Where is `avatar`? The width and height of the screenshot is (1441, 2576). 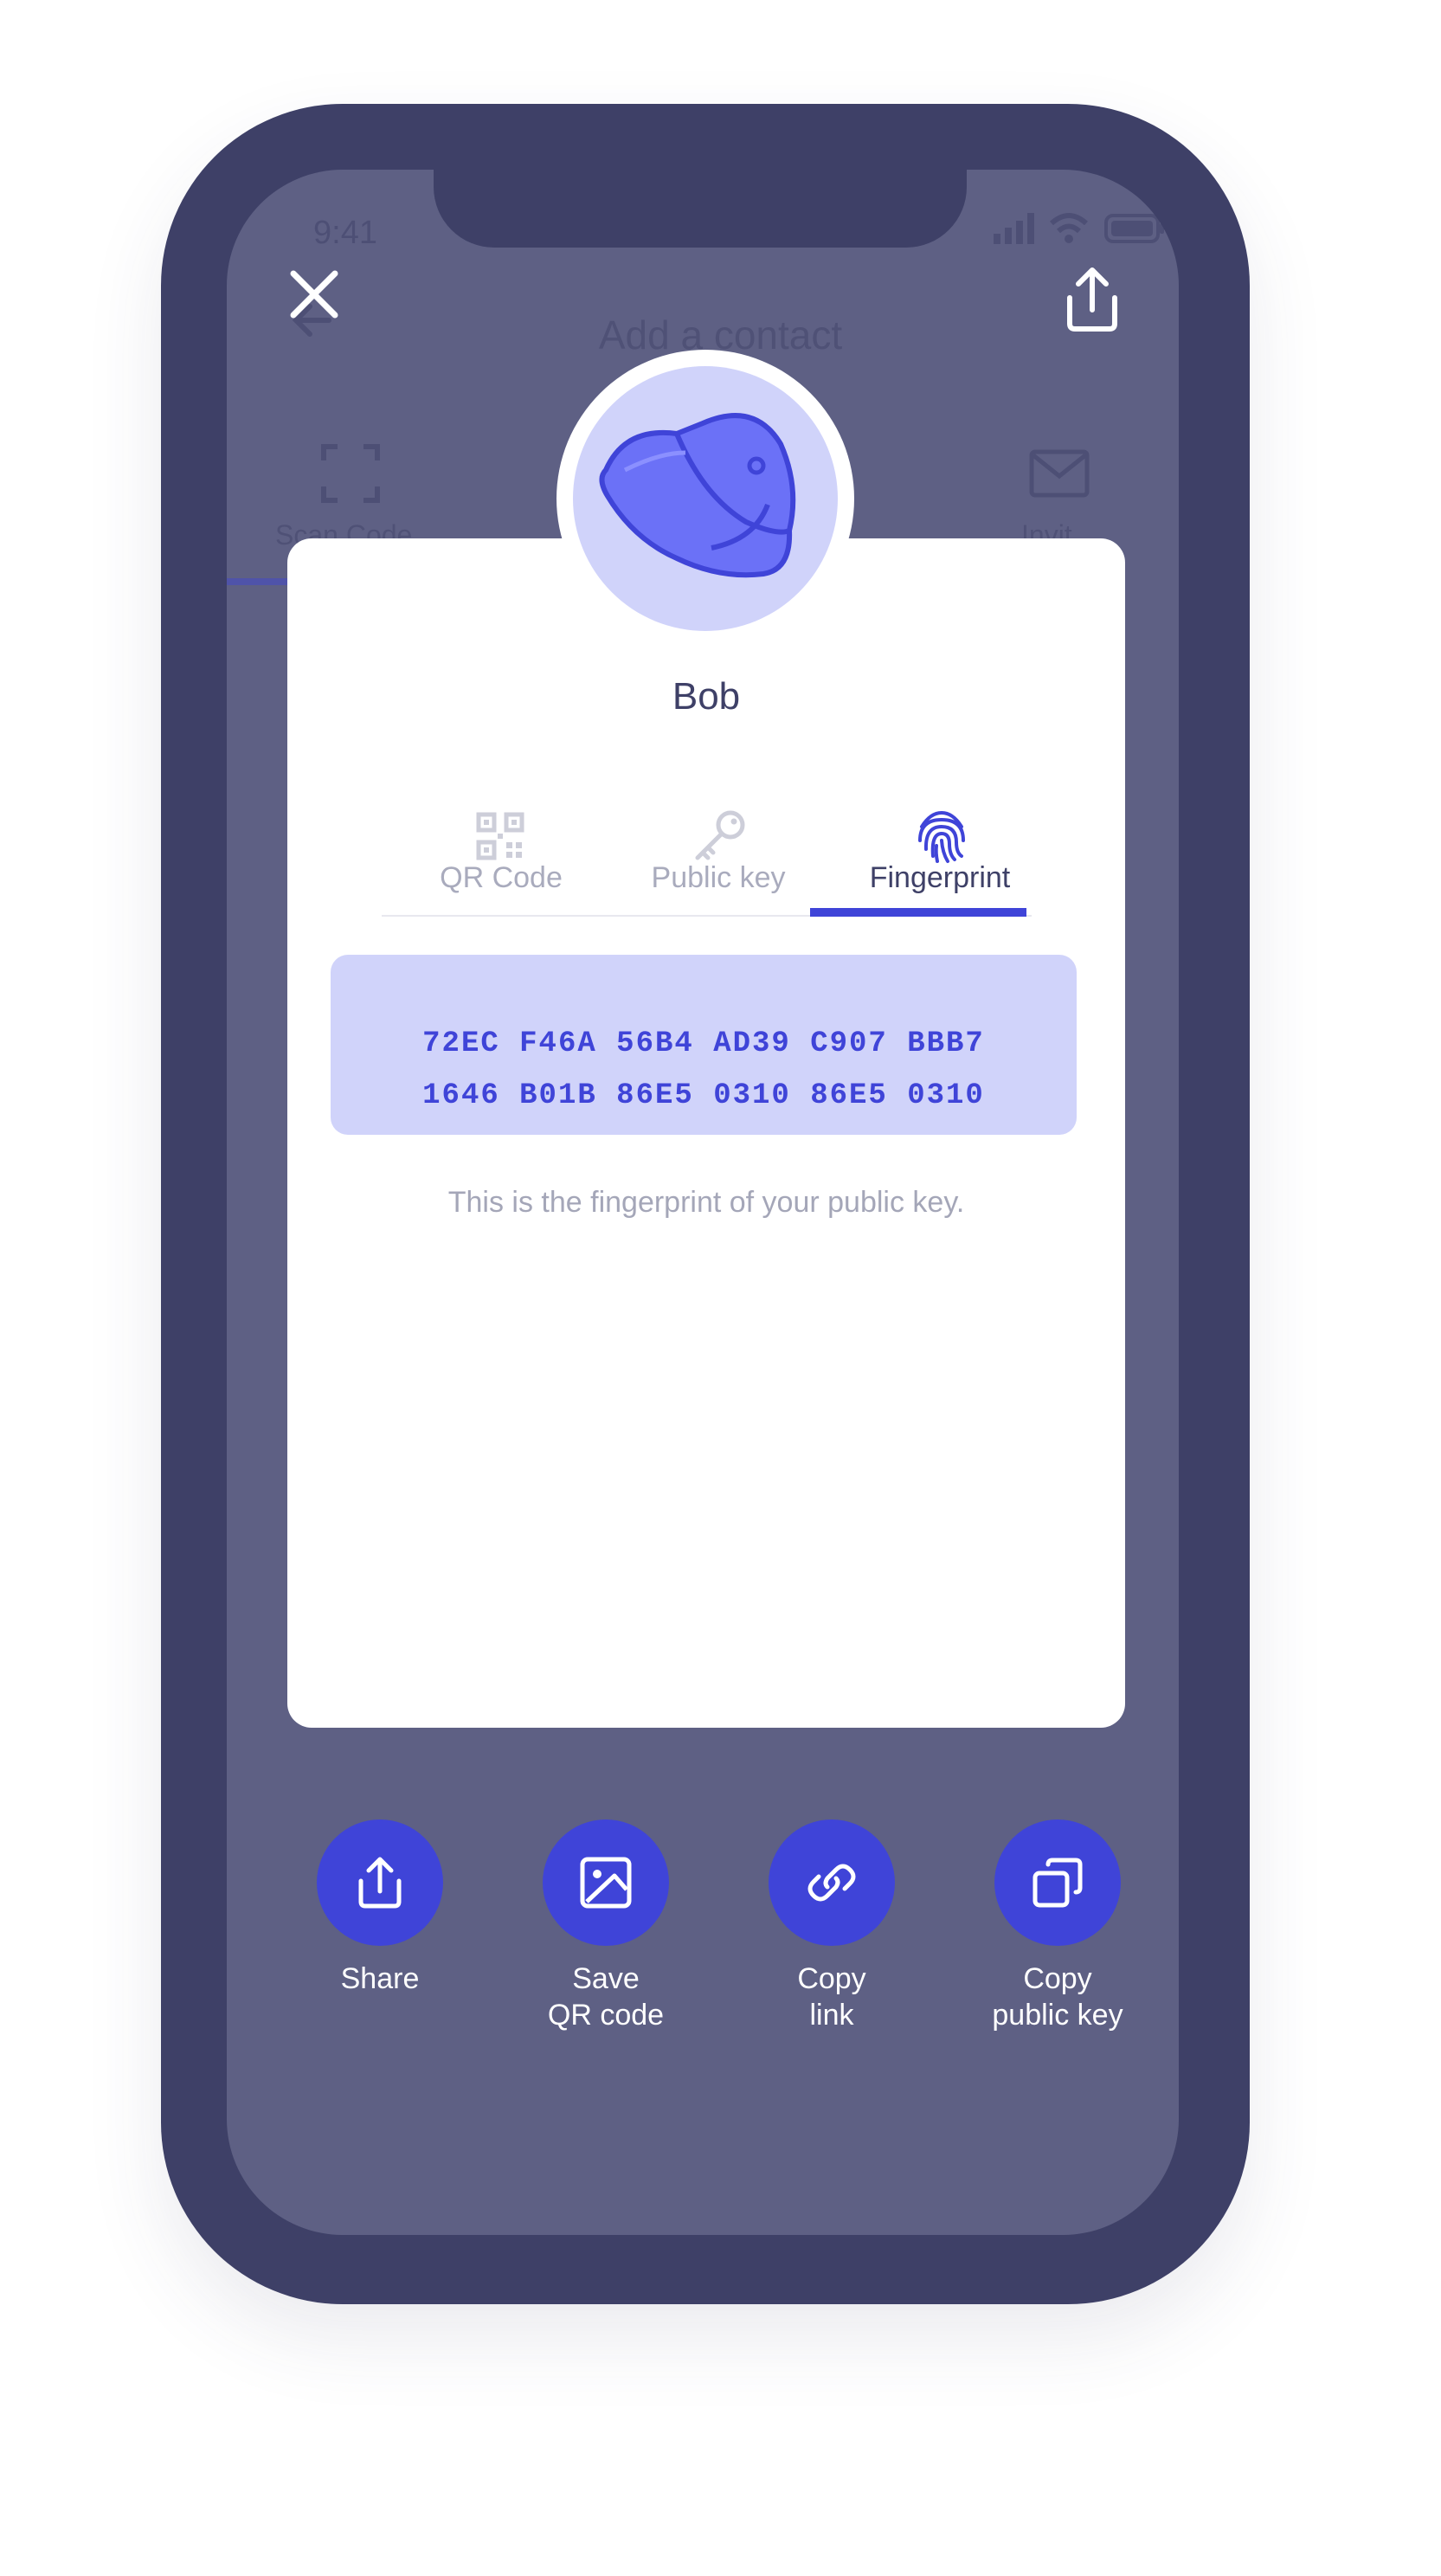 avatar is located at coordinates (705, 498).